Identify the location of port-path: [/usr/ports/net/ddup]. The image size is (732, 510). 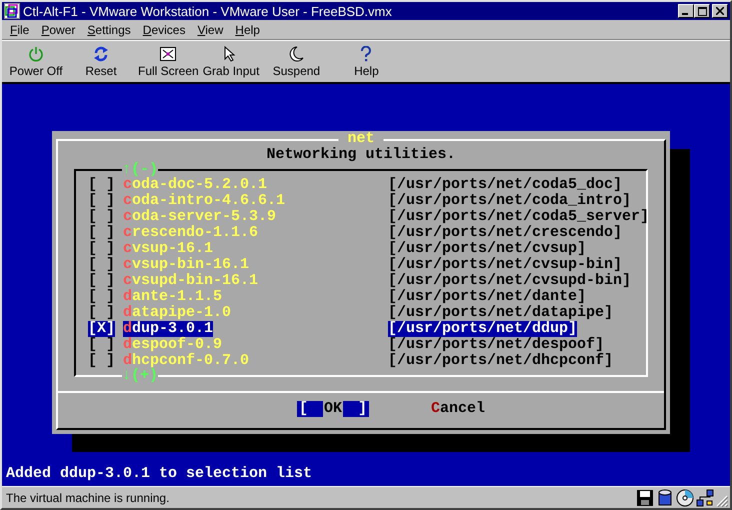
(483, 329).